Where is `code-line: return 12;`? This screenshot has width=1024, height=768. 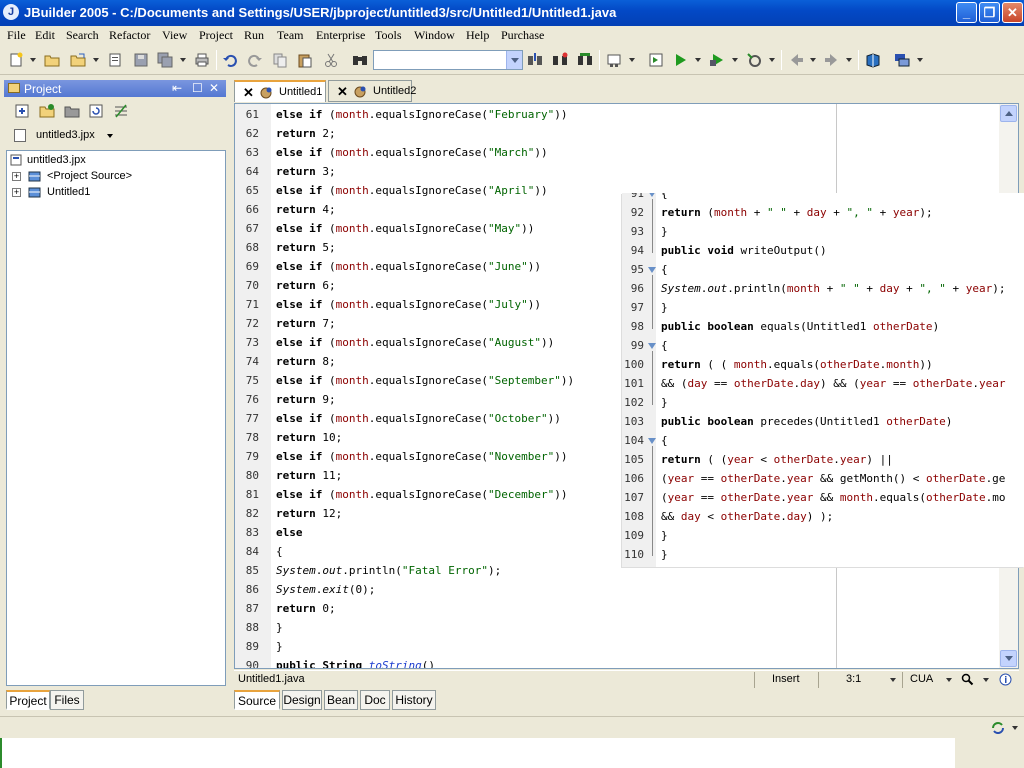 code-line: return 12; is located at coordinates (309, 513).